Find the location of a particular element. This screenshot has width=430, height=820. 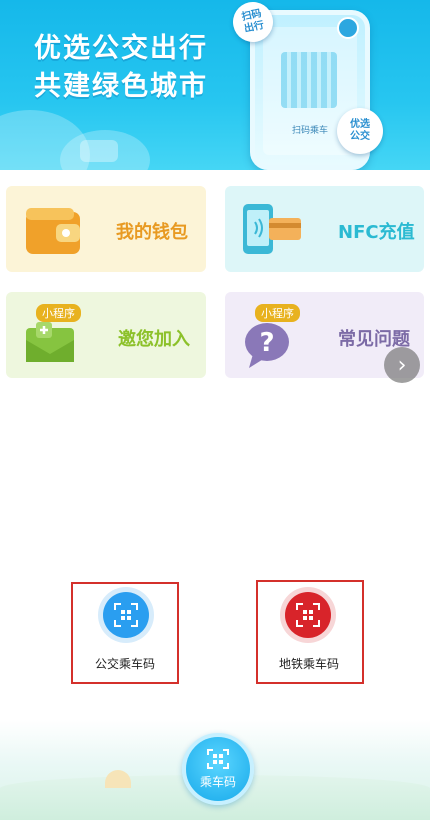

card-label-wallet: 我的钱包 is located at coordinates (152, 232).